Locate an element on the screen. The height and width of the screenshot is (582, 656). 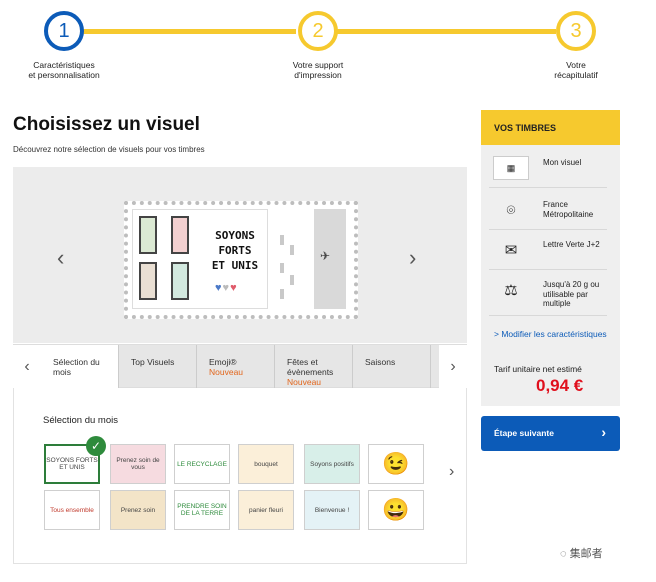
stamp-thumbnail-icon: ▦ is located at coordinates (511, 168).